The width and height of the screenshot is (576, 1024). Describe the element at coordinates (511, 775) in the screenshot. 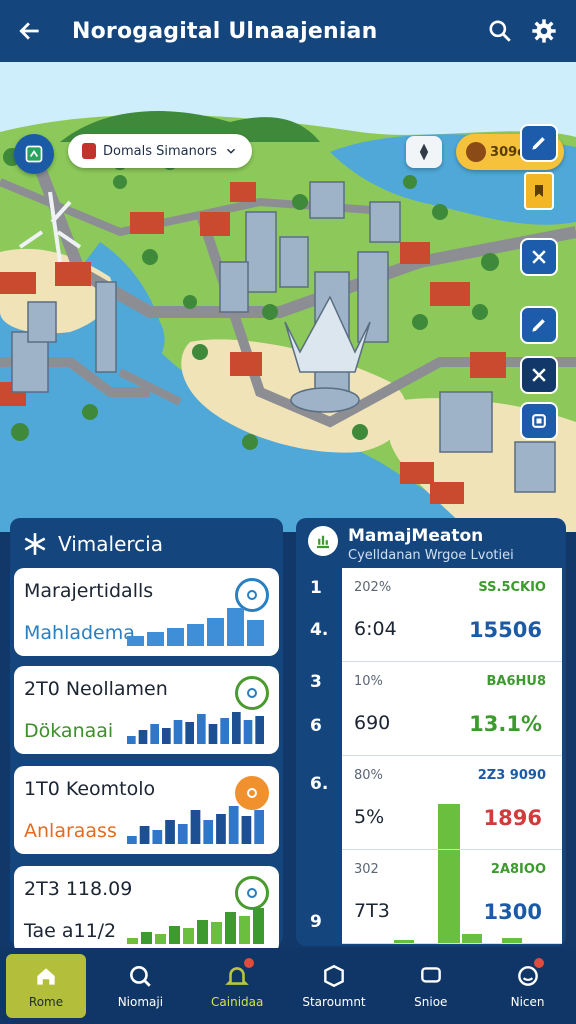

I see `row-tag: 2Z3 9090` at that location.